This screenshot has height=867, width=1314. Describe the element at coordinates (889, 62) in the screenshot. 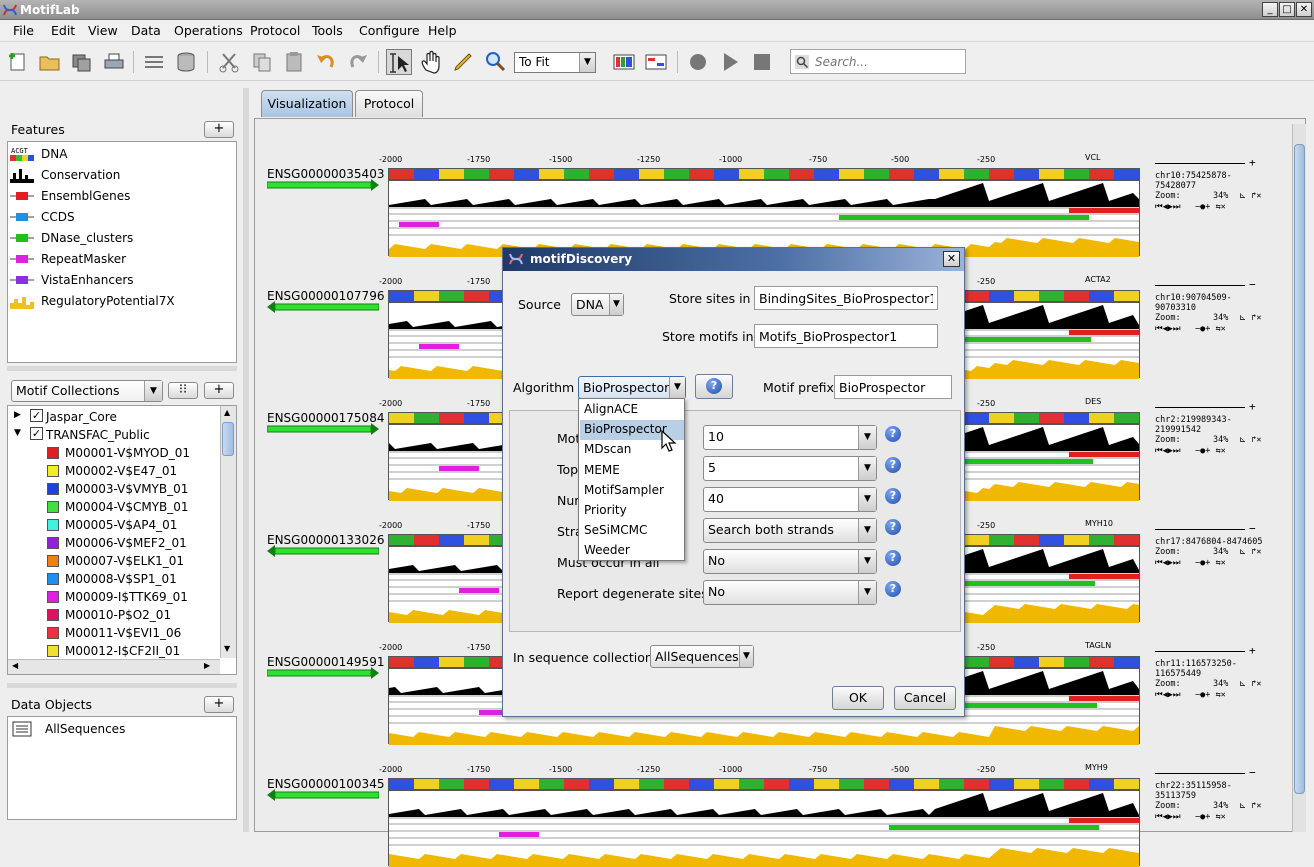

I see `search-input` at that location.